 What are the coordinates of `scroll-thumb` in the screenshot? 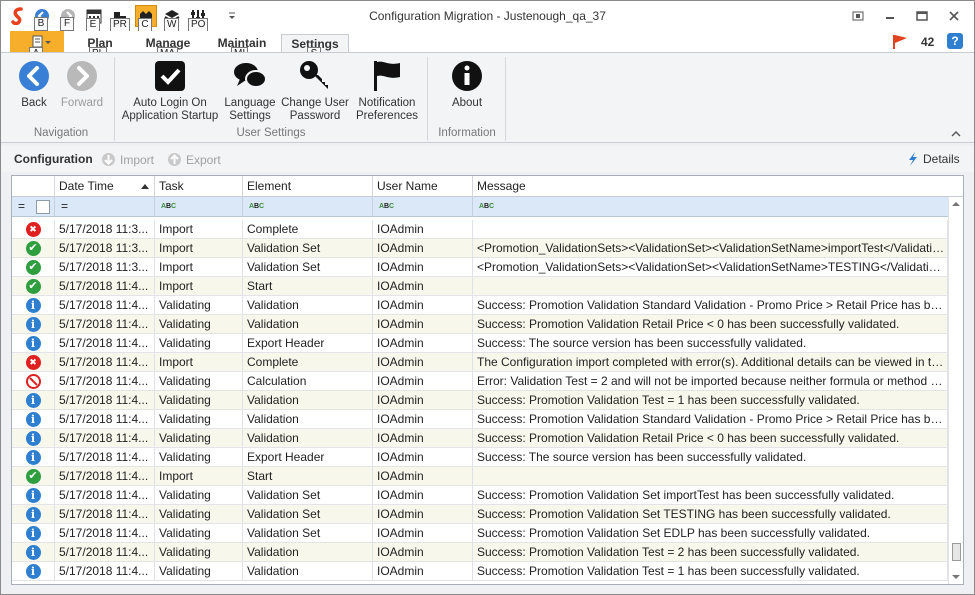 It's located at (956, 552).